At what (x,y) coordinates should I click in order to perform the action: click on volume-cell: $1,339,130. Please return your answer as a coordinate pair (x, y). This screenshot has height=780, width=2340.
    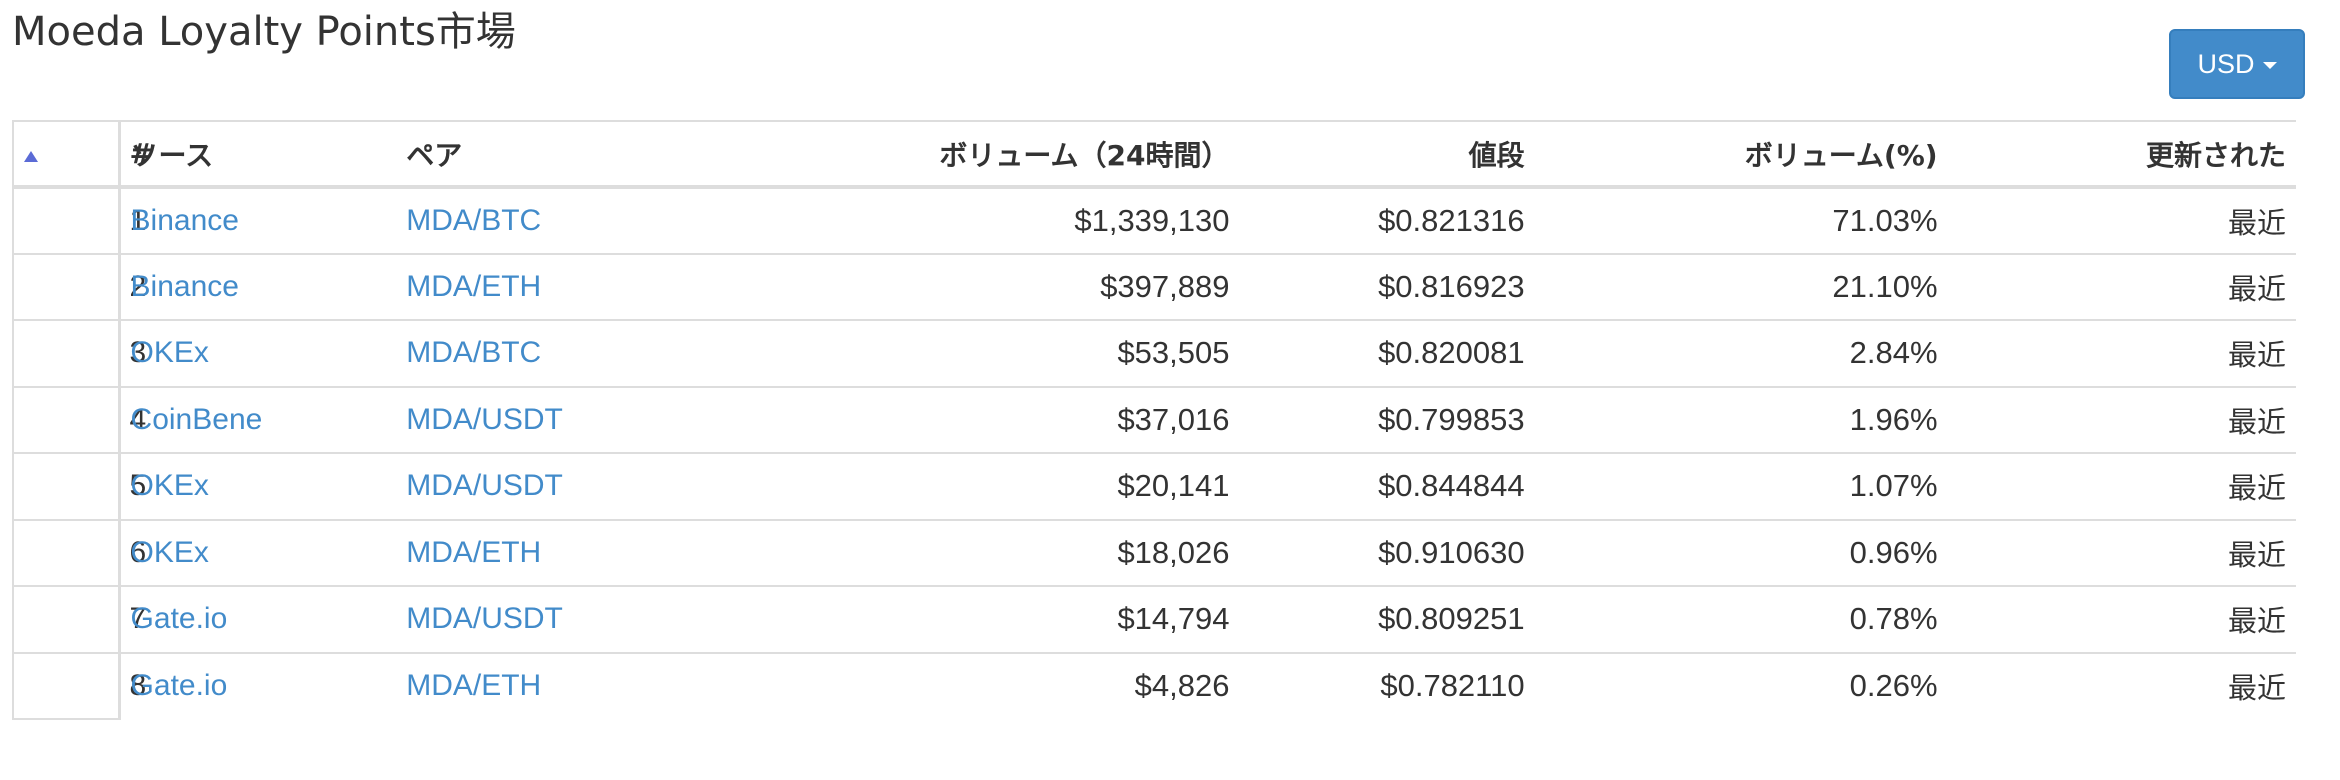
    Looking at the image, I should click on (956, 221).